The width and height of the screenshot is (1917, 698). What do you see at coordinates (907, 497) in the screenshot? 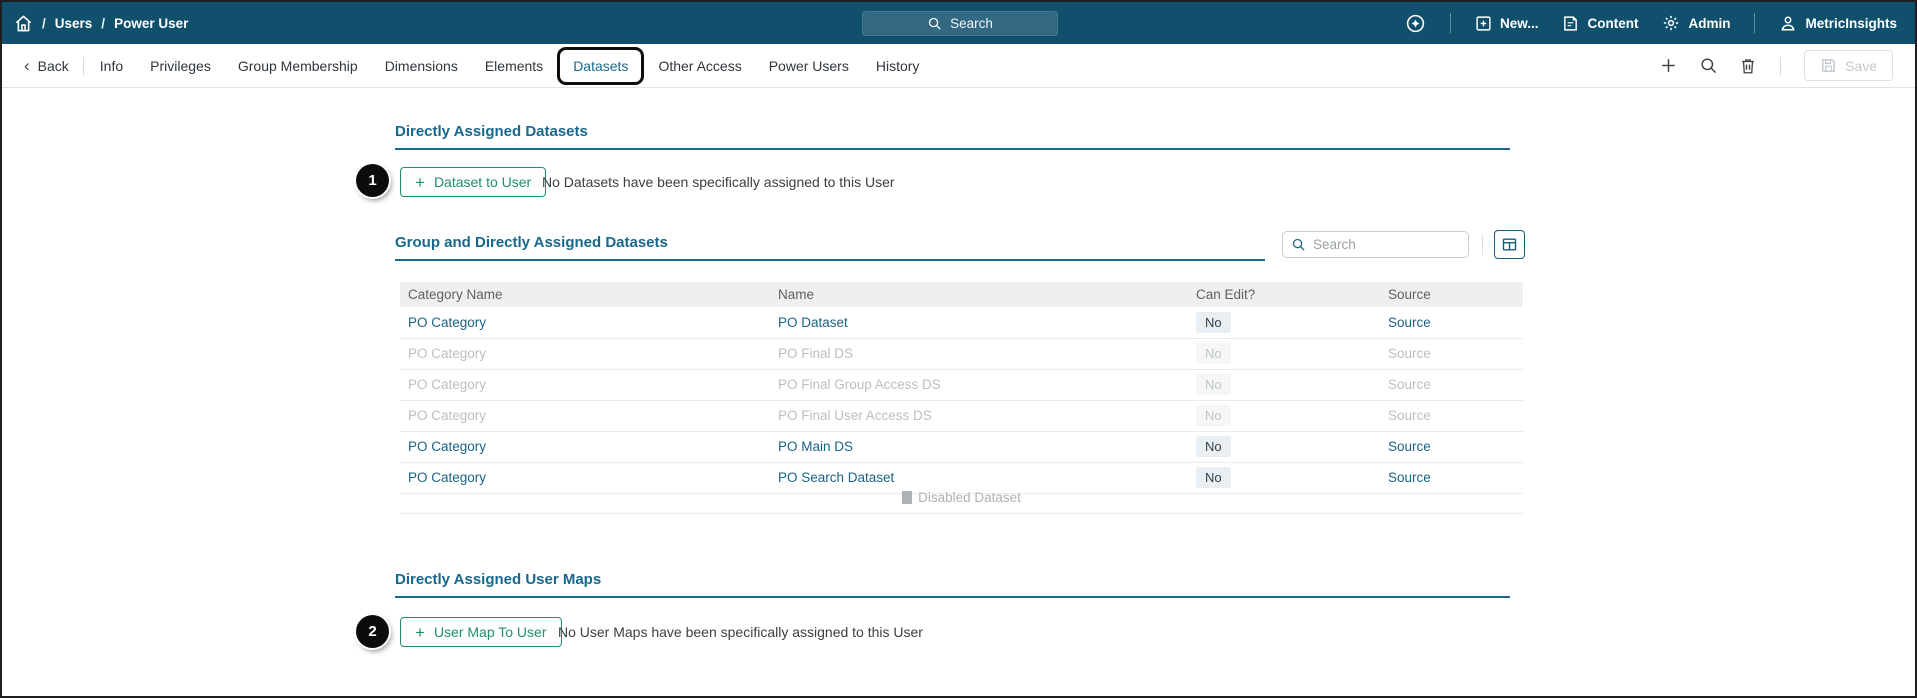
I see `disabled-swatch-icon` at bounding box center [907, 497].